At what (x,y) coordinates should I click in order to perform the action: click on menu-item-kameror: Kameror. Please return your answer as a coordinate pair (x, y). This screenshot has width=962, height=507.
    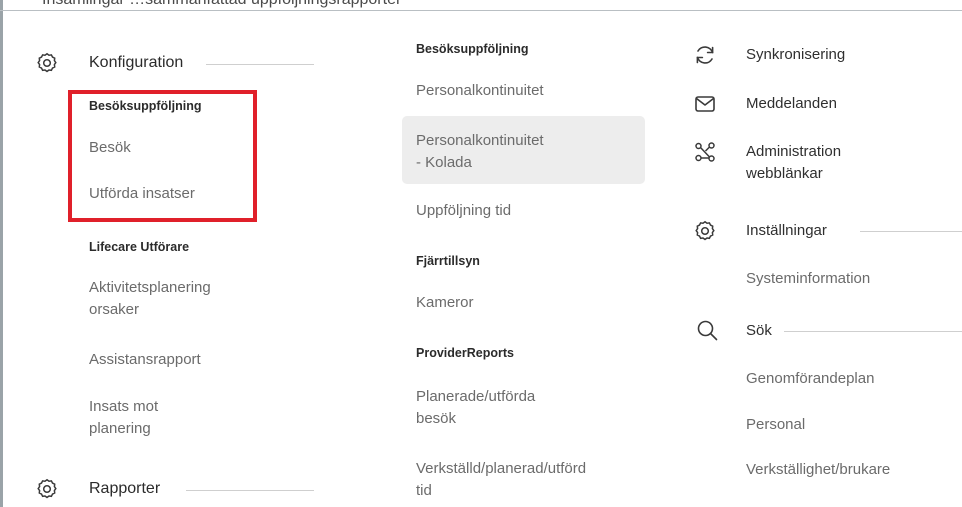
    Looking at the image, I should click on (445, 303).